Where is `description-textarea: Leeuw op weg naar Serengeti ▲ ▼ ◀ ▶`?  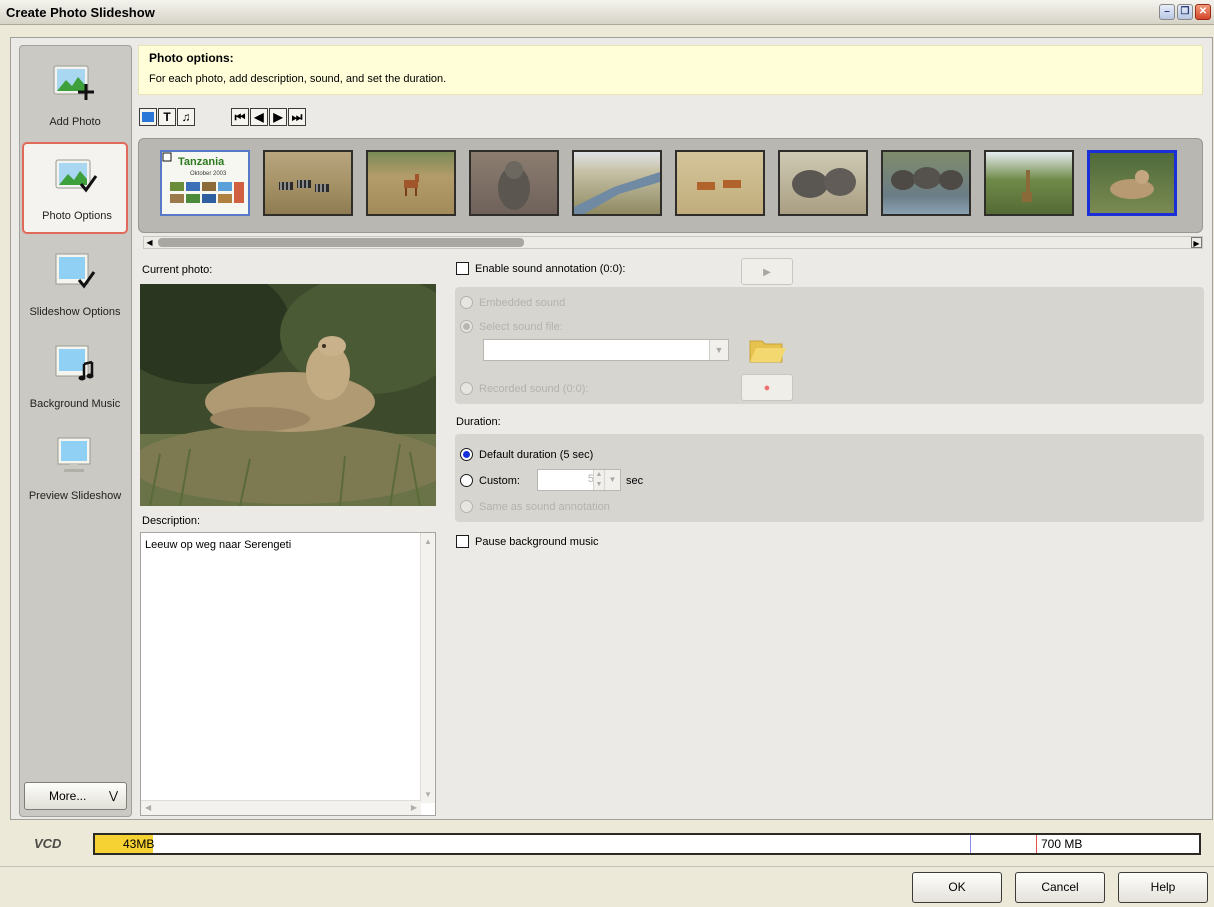 description-textarea: Leeuw op weg naar Serengeti ▲ ▼ ◀ ▶ is located at coordinates (288, 674).